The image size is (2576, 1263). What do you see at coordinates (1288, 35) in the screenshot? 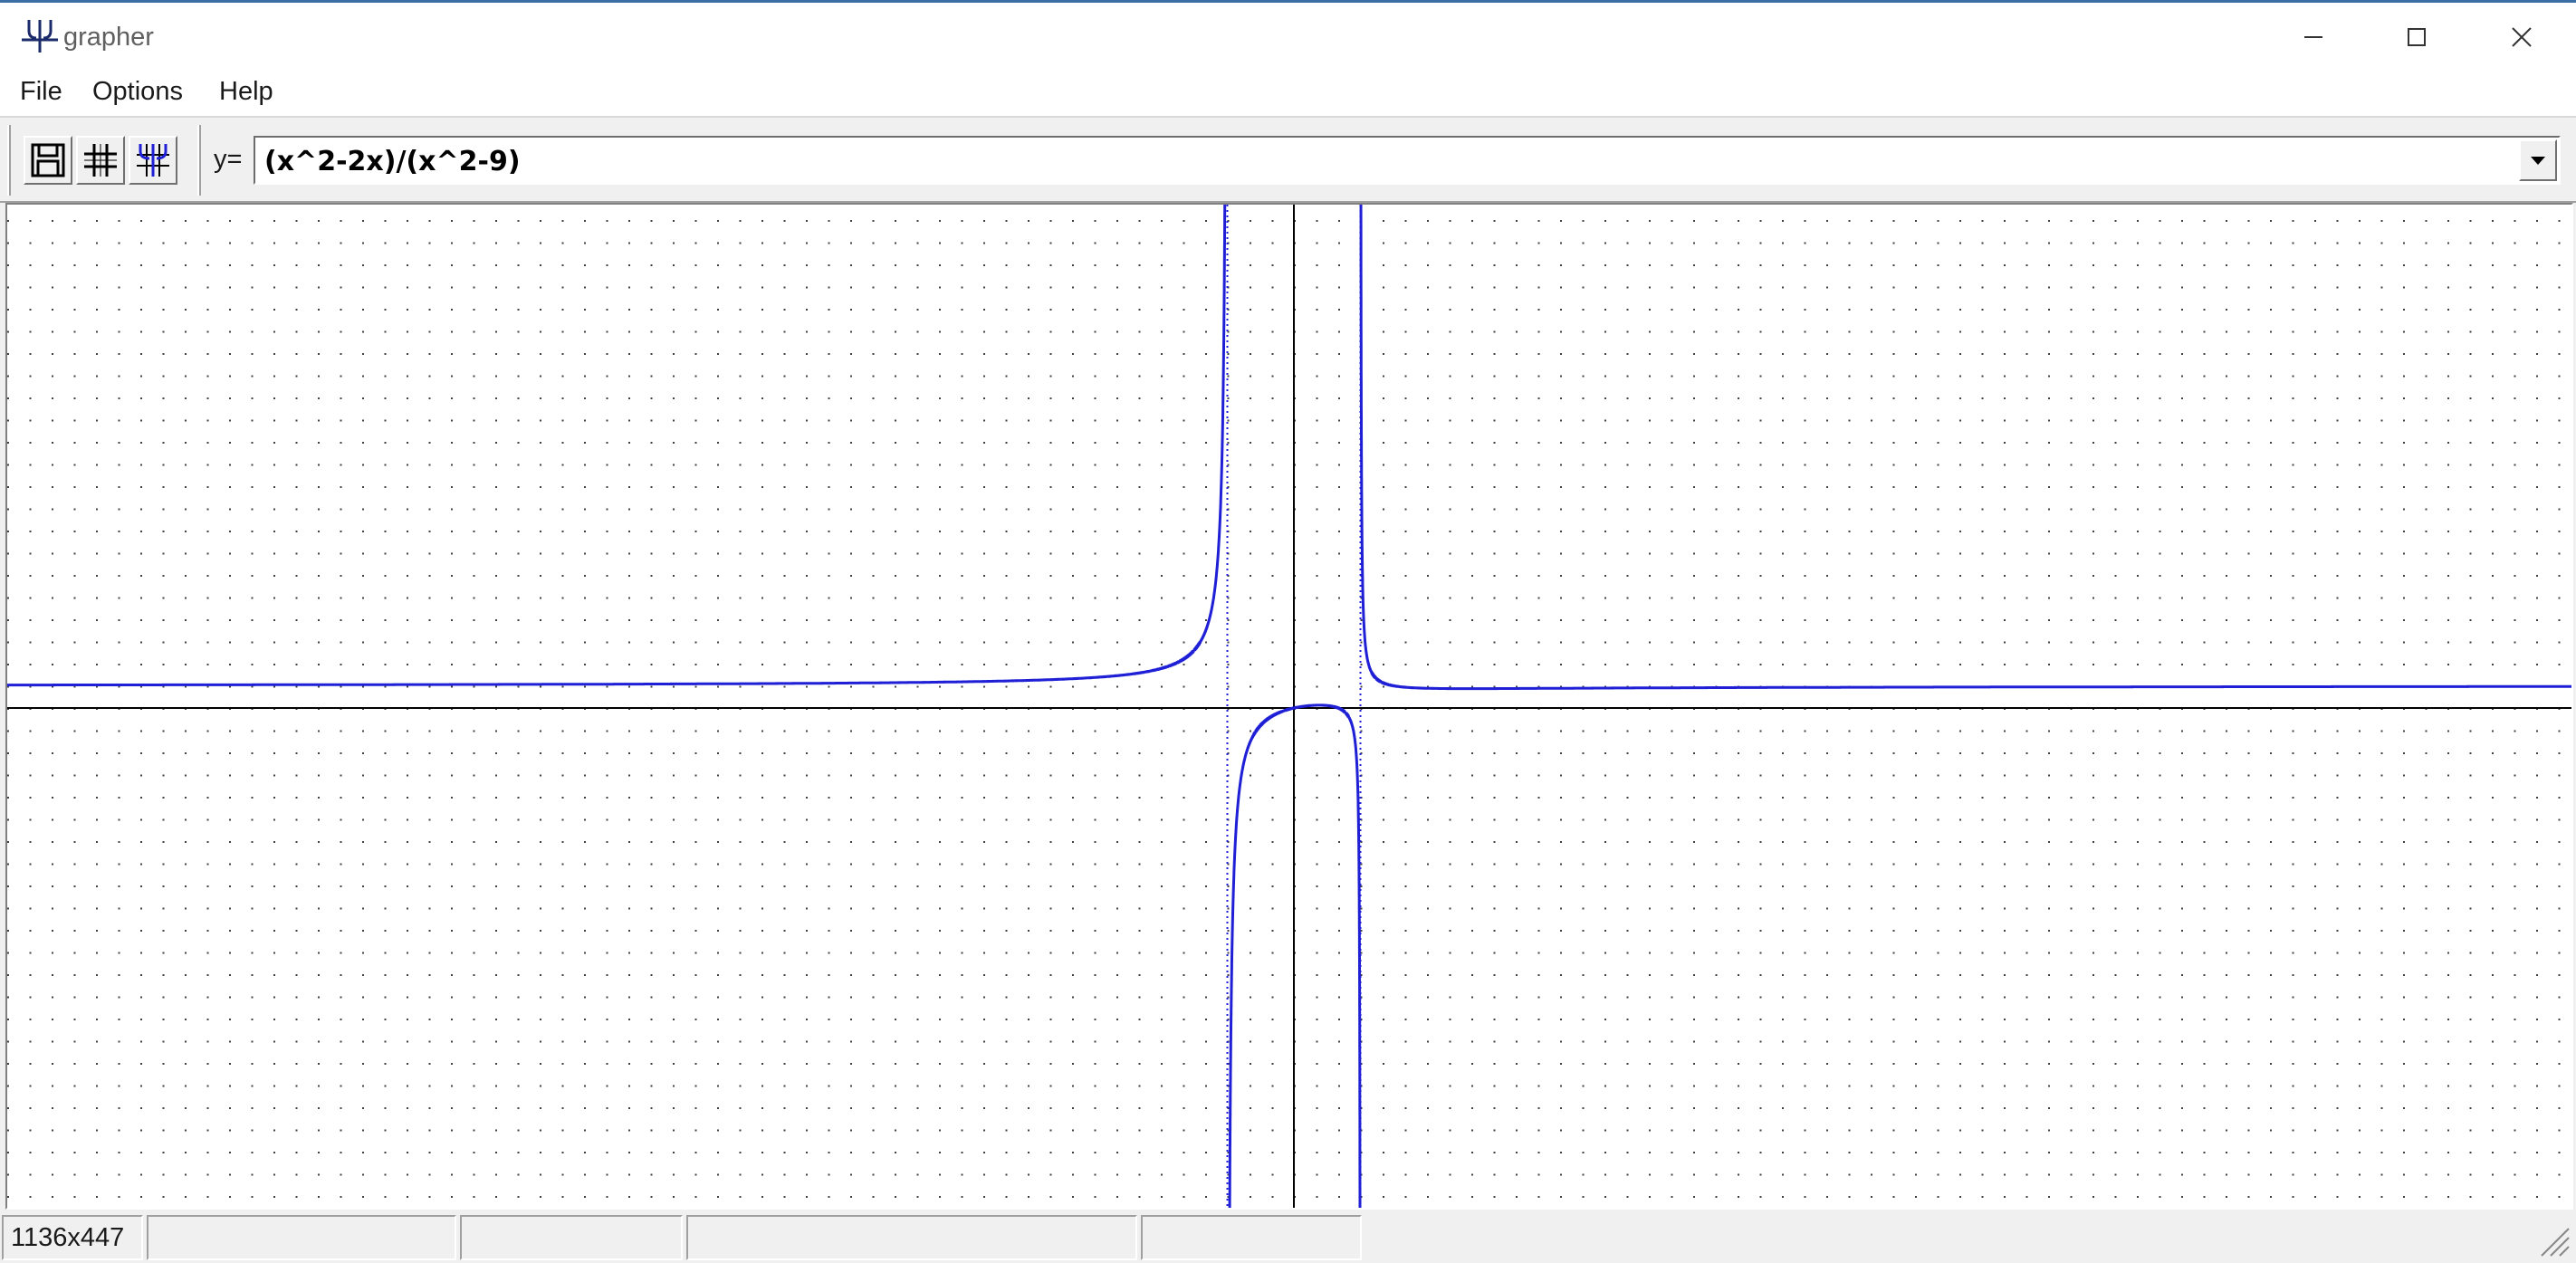
I see `title-bar: grapher` at bounding box center [1288, 35].